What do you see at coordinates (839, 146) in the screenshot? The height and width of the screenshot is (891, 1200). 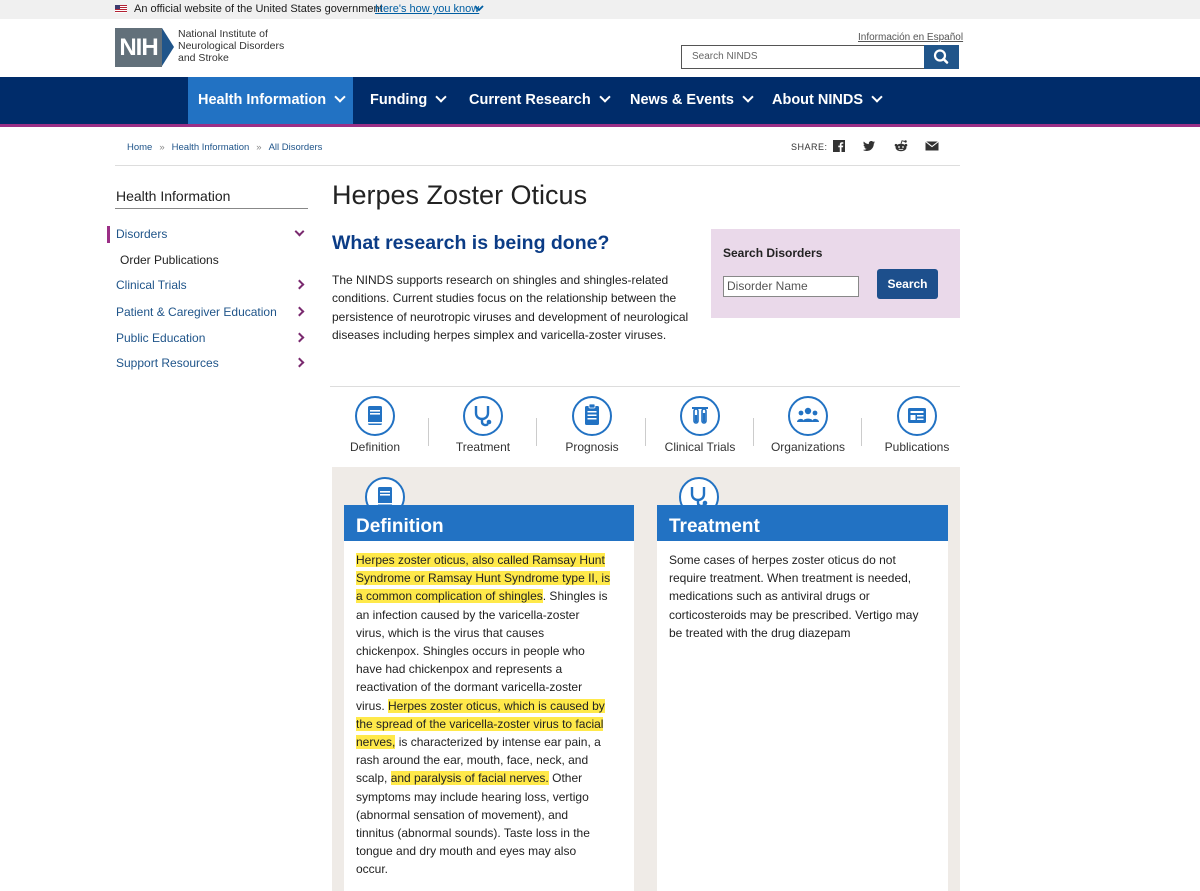 I see `facebook-icon` at bounding box center [839, 146].